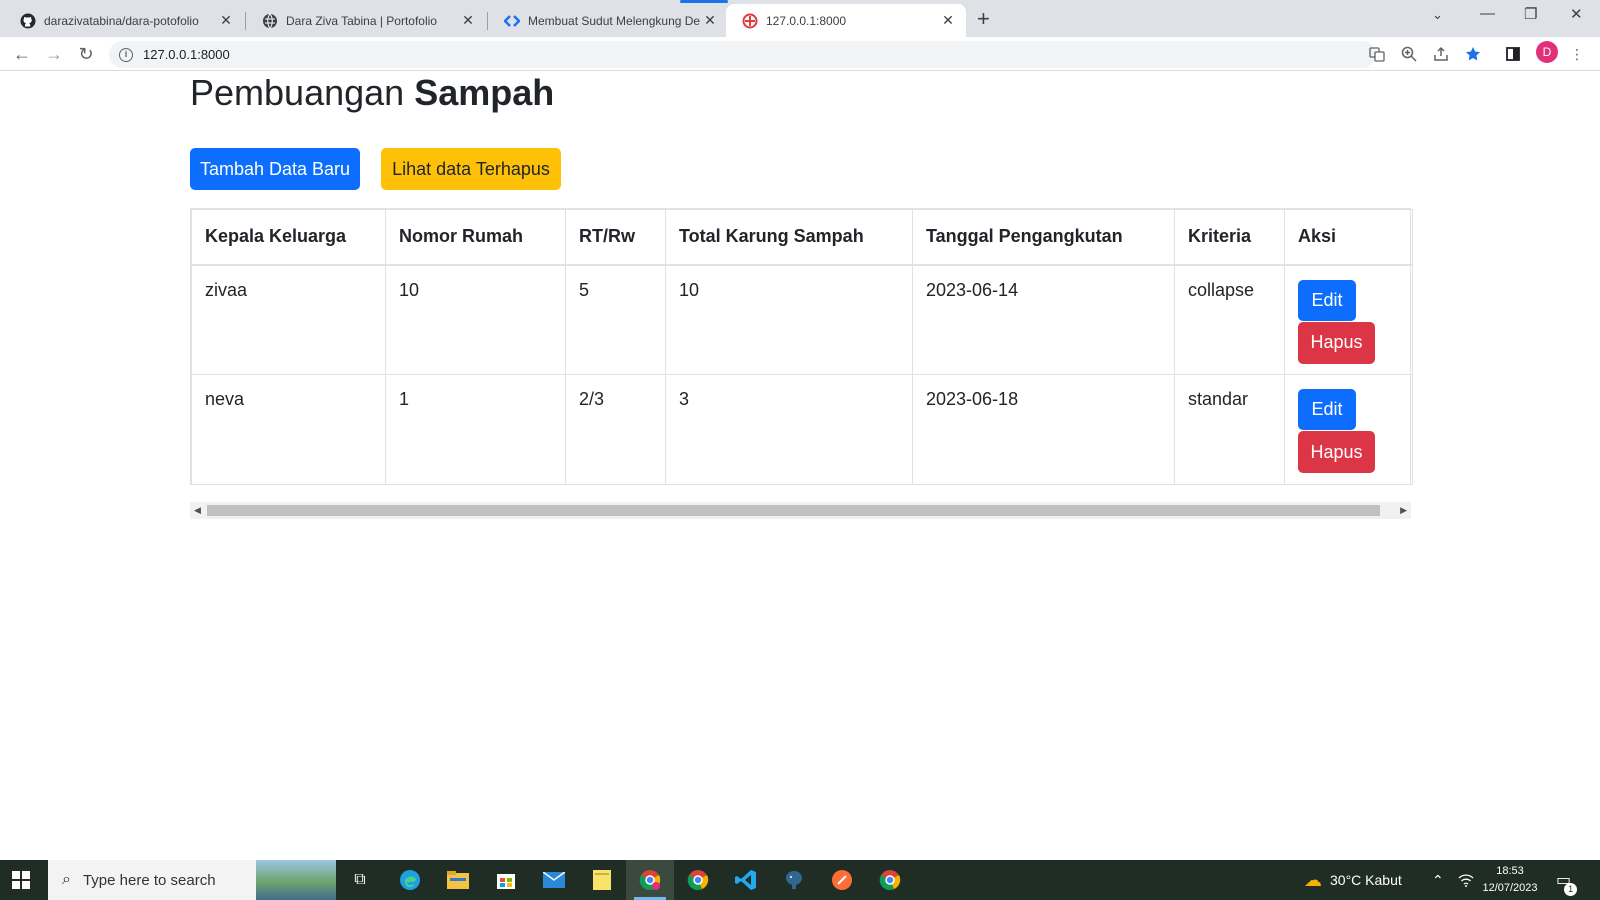 The height and width of the screenshot is (900, 1600). I want to click on page-title-bold: Sampah, so click(484, 92).